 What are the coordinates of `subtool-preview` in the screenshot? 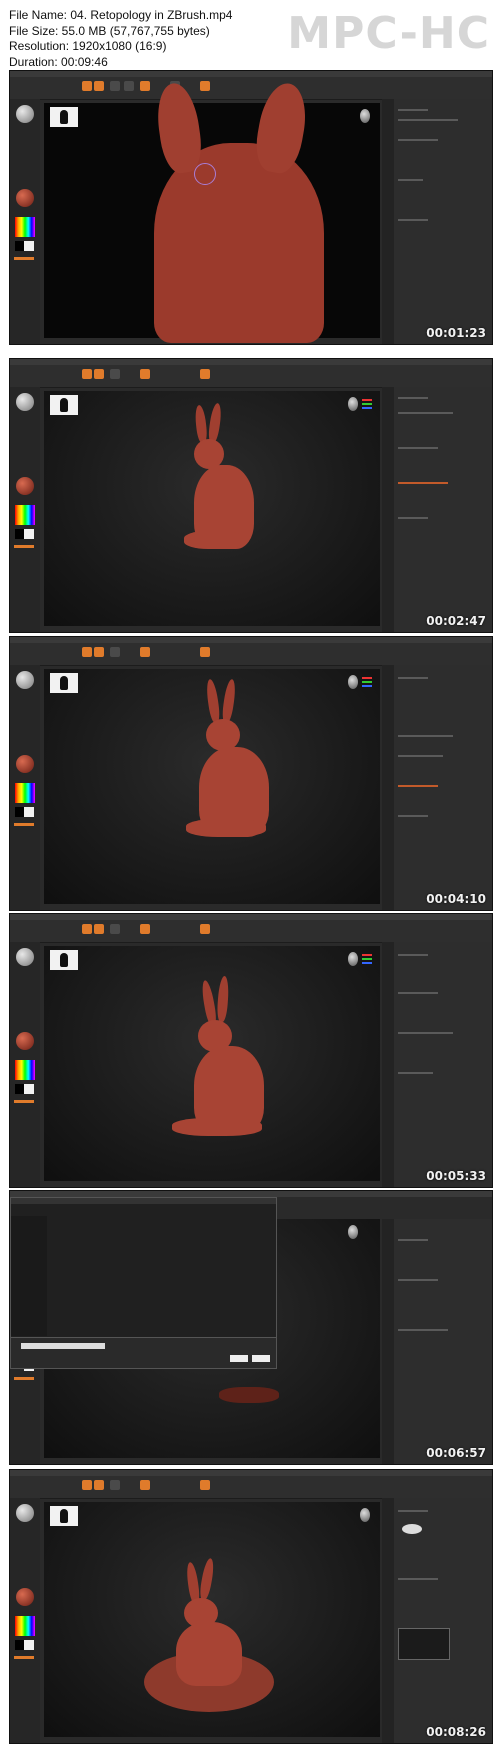 It's located at (424, 1644).